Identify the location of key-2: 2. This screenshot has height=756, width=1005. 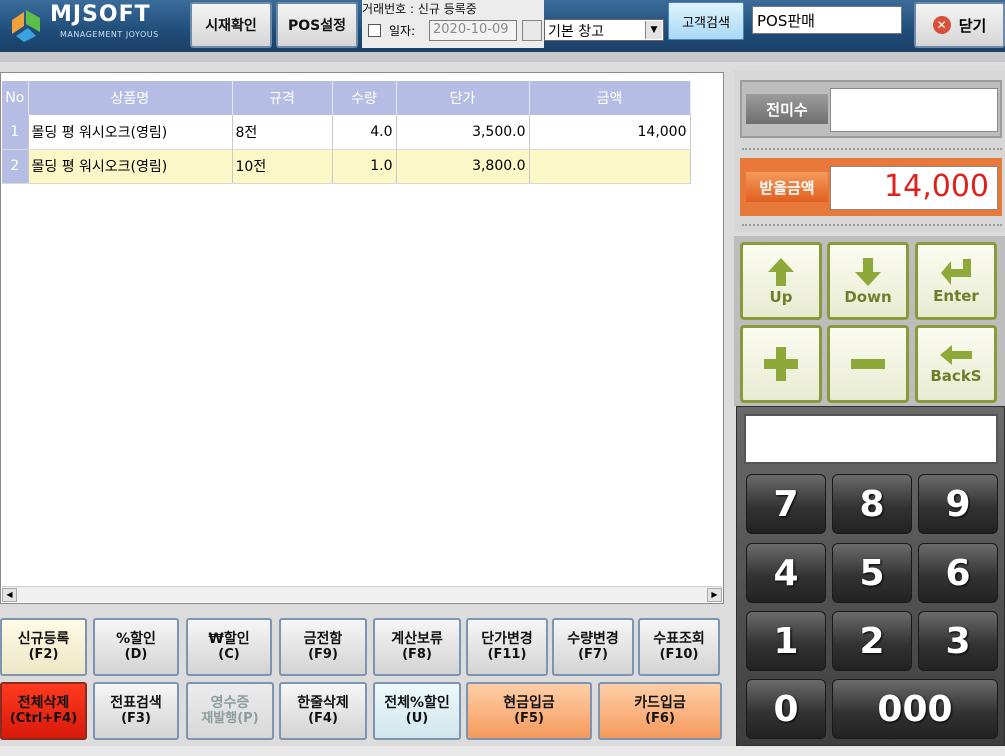
(872, 641).